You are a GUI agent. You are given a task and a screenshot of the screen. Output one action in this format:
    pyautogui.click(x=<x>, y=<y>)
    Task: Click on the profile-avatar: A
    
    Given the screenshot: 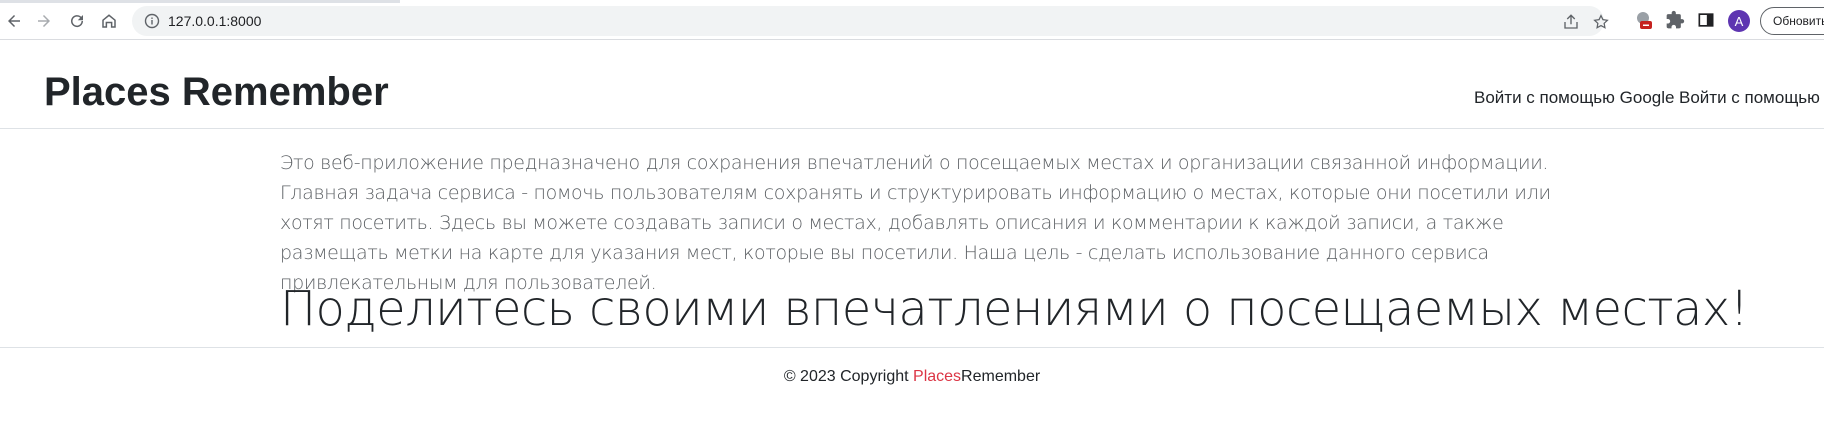 What is the action you would take?
    pyautogui.click(x=1739, y=21)
    